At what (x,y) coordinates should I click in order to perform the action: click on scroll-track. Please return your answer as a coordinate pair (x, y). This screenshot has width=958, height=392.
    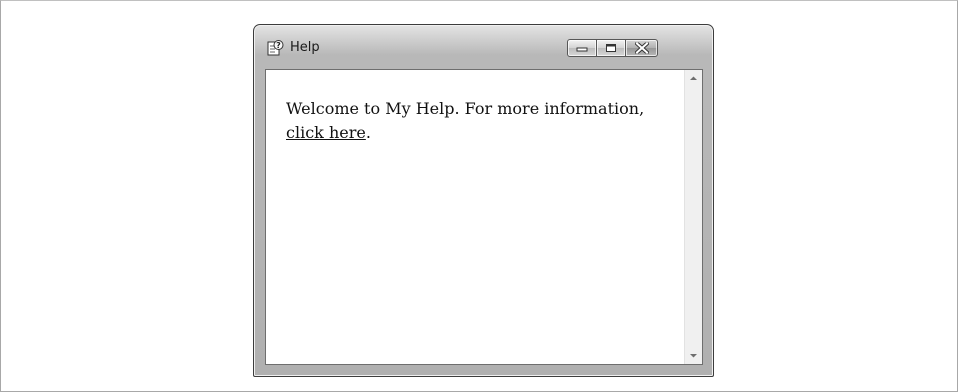
    Looking at the image, I should click on (693, 217).